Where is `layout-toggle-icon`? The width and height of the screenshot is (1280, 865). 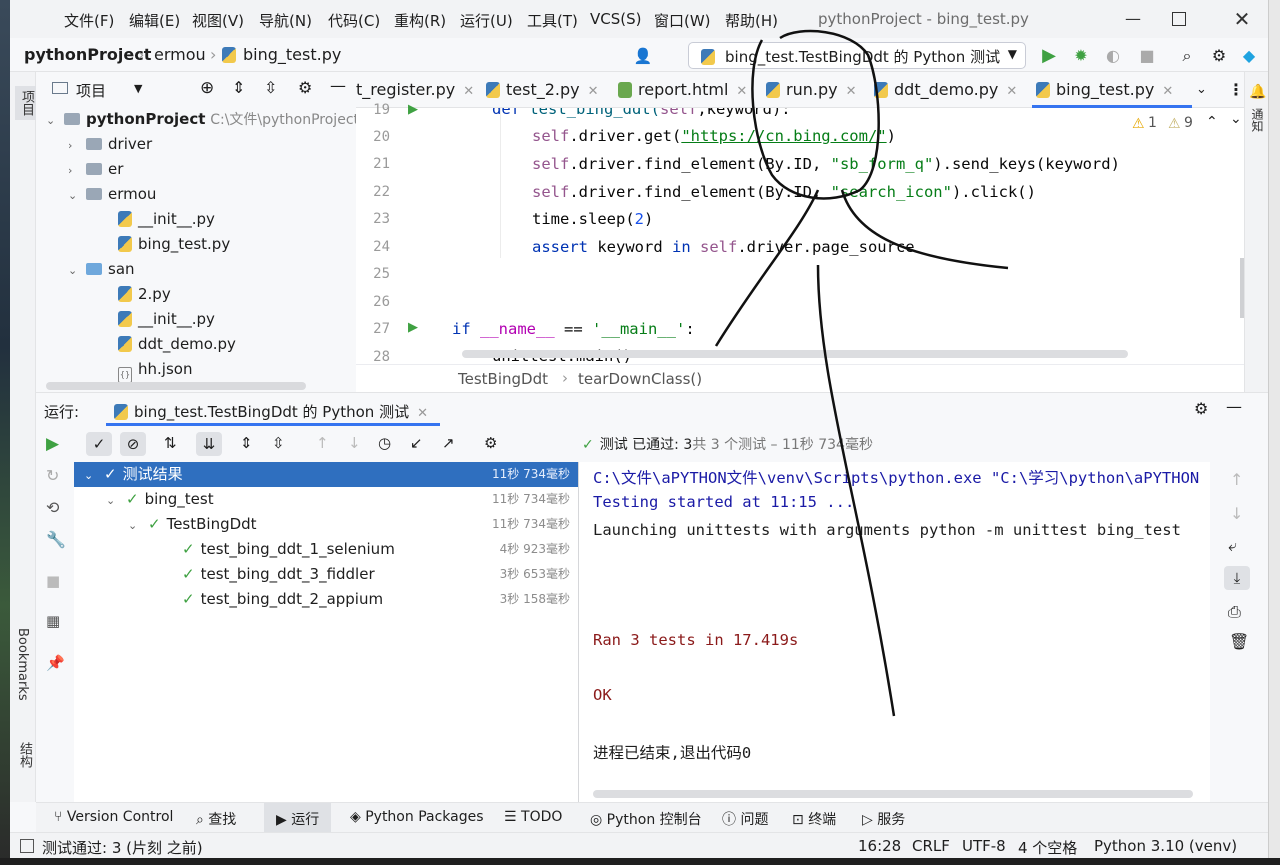 layout-toggle-icon is located at coordinates (27, 846).